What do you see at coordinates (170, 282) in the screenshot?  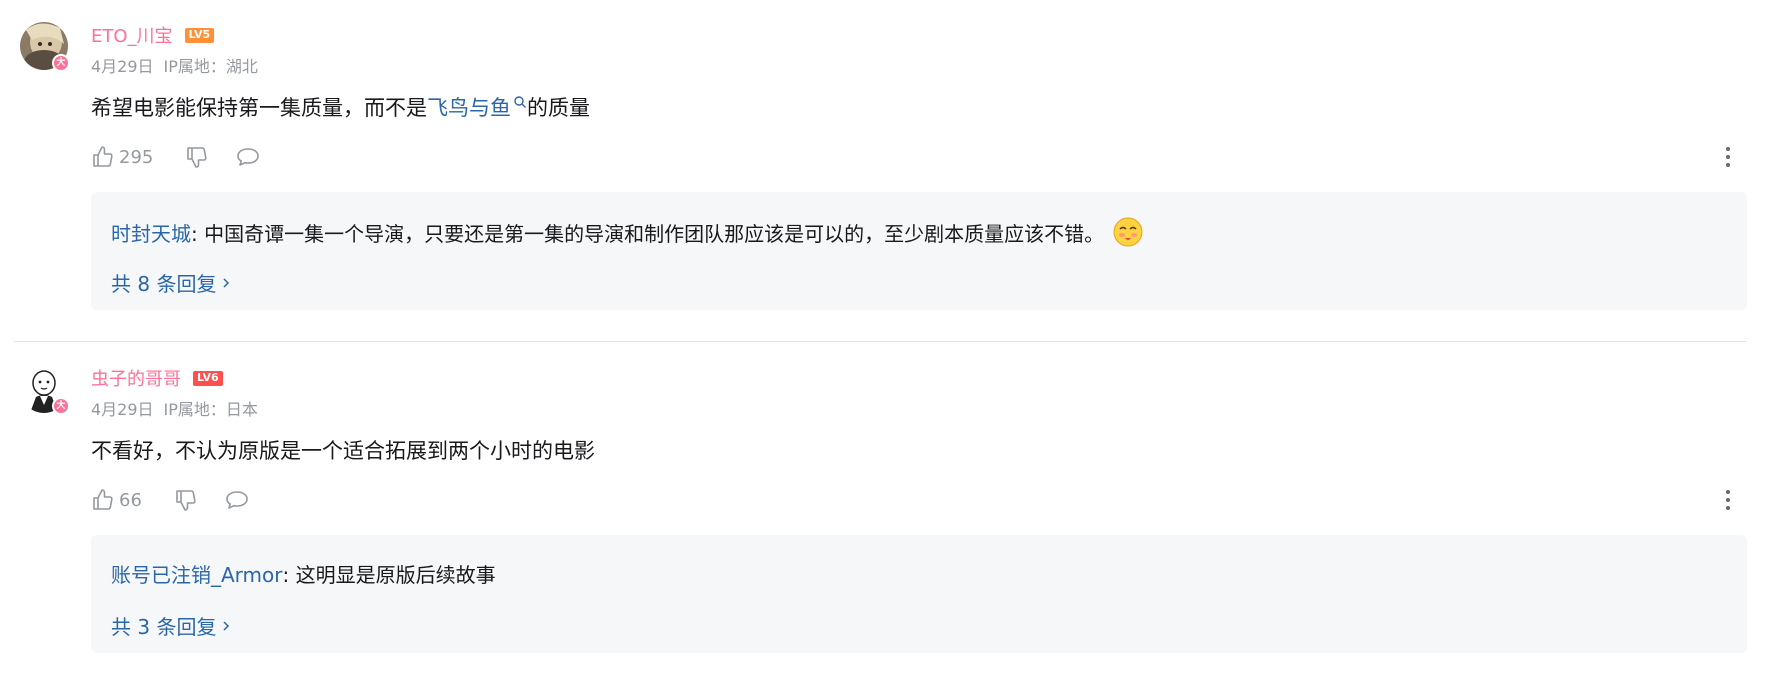 I see `view-replies-link: 共 8 条回复` at bounding box center [170, 282].